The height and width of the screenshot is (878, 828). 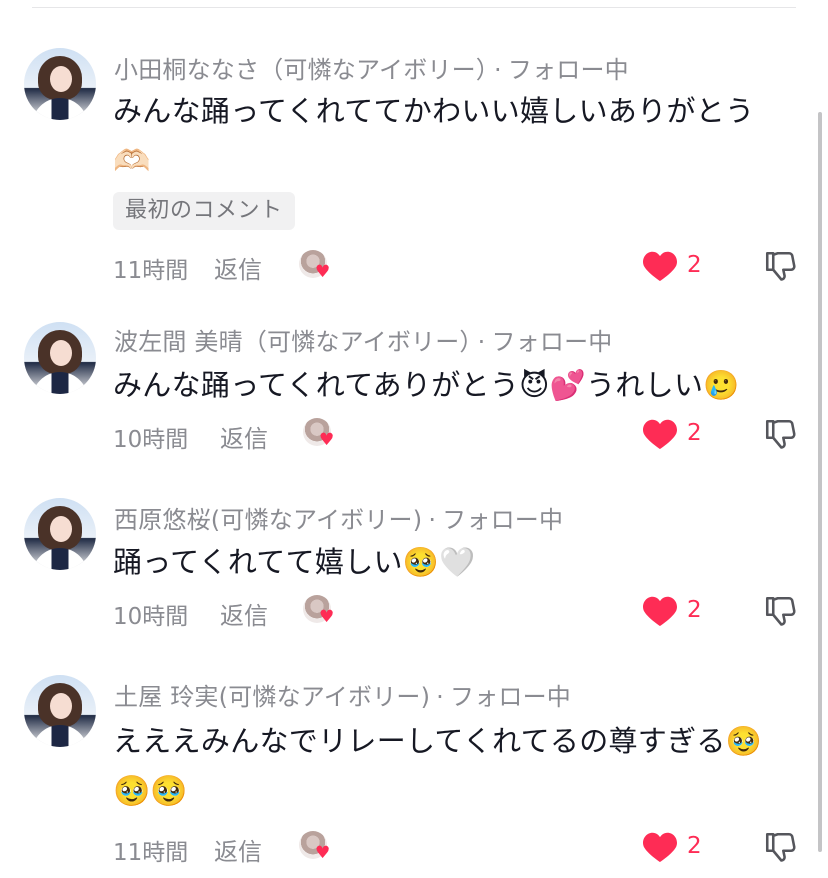 I want to click on comment-text: みんな踊ってくれてありがとう😈💕うれしい🥲, so click(x=426, y=385).